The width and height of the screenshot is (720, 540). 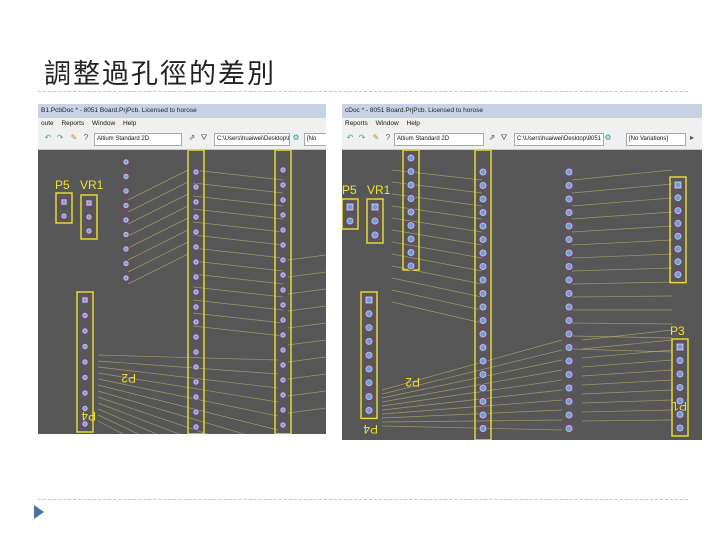 What do you see at coordinates (678, 230) in the screenshot?
I see `silkscreen-outline` at bounding box center [678, 230].